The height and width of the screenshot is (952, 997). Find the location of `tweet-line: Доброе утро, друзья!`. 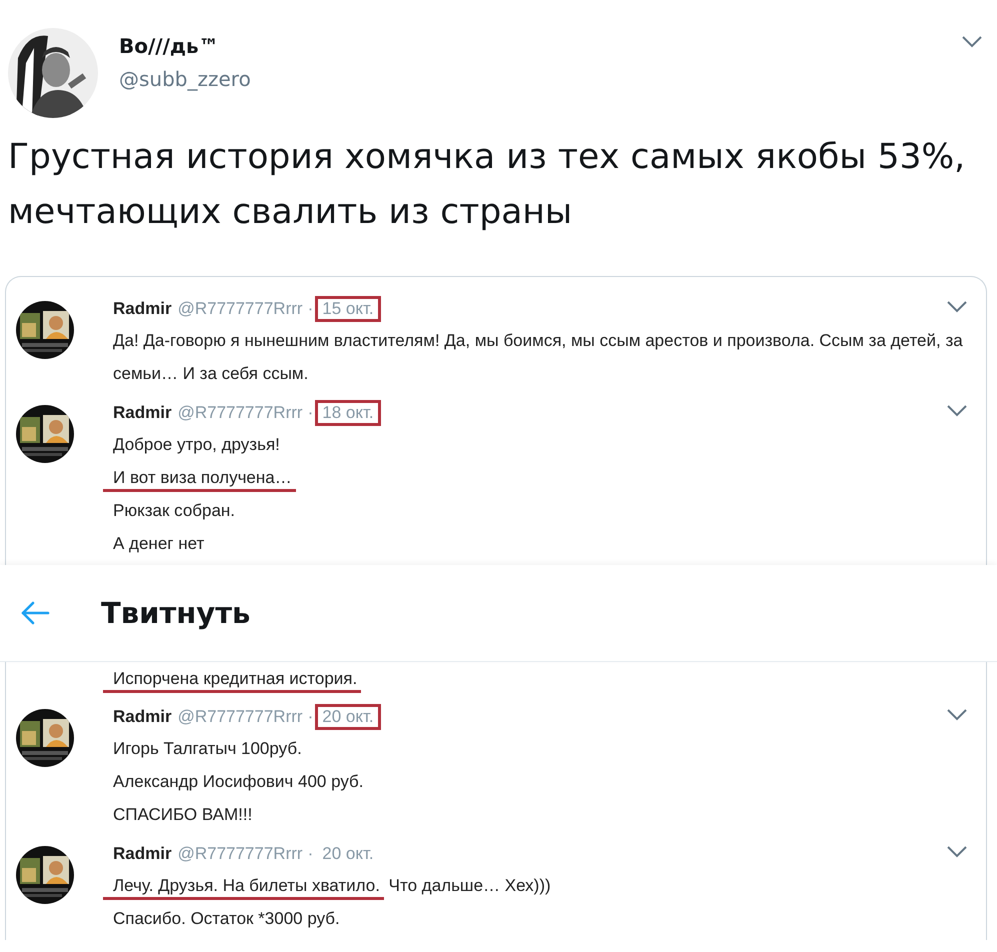

tweet-line: Доброе утро, друзья! is located at coordinates (196, 444).